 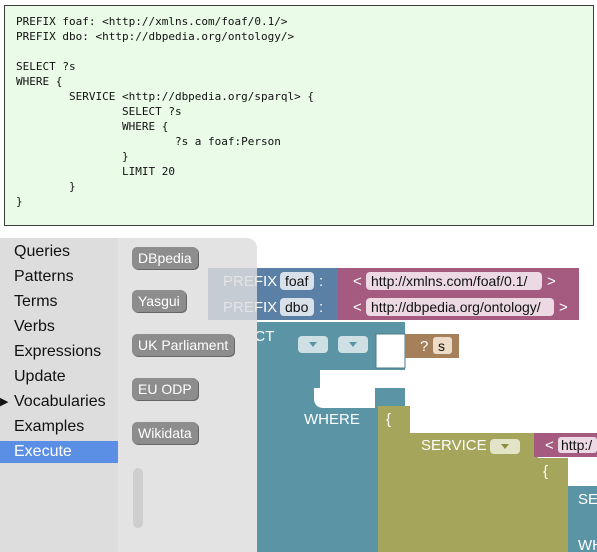 What do you see at coordinates (332, 419) in the screenshot?
I see `where-label: WHERE` at bounding box center [332, 419].